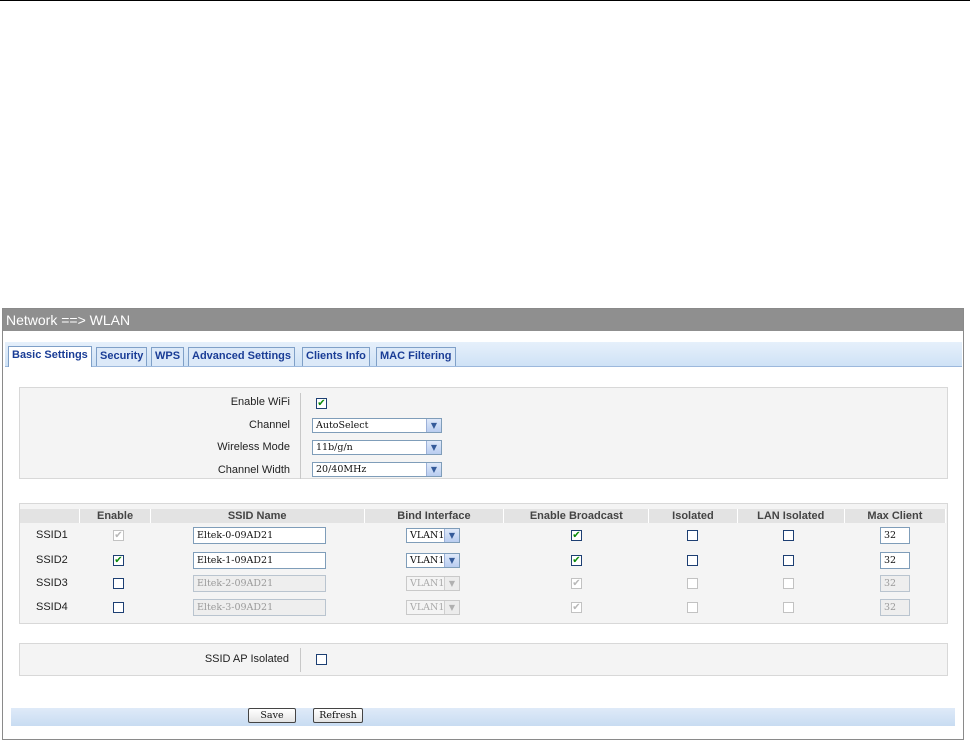  What do you see at coordinates (321, 659) in the screenshot?
I see `ssid-ap-isolated-checkbox` at bounding box center [321, 659].